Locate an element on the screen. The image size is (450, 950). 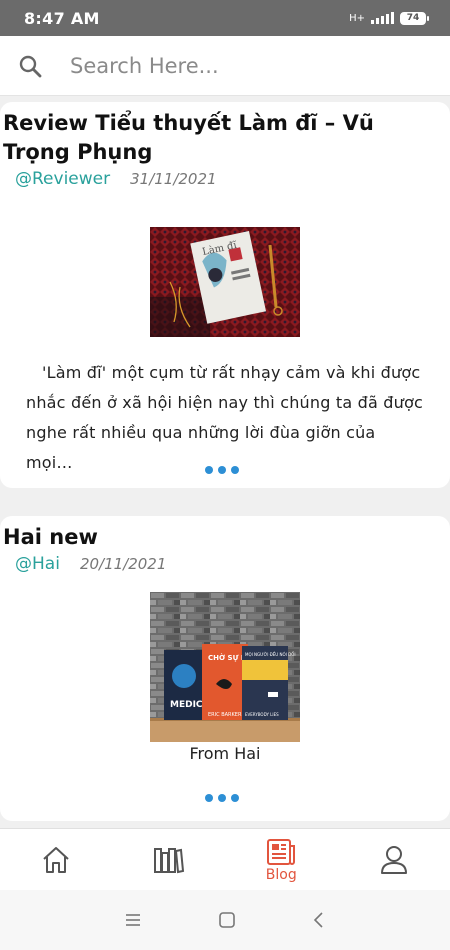
home-square-icon is located at coordinates (227, 920).